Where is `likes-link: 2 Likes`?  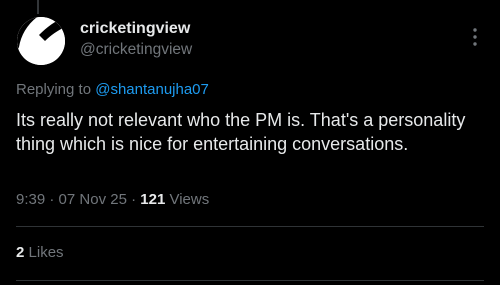
likes-link: 2 Likes is located at coordinates (40, 253).